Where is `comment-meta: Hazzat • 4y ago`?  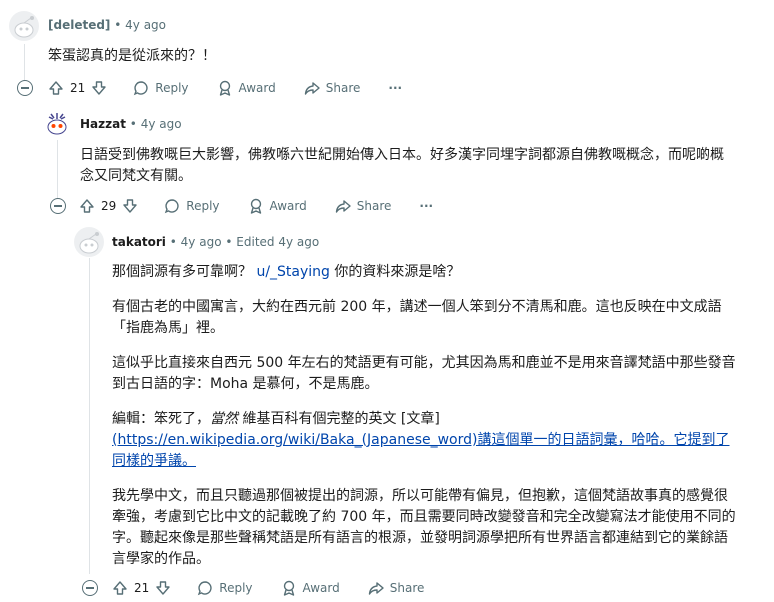 comment-meta: Hazzat • 4y ago is located at coordinates (131, 124).